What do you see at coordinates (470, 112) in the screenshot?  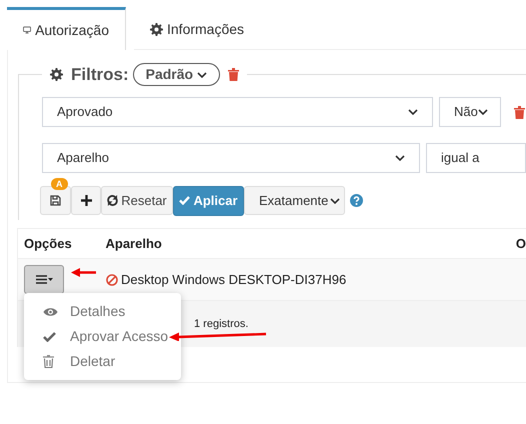 I see `operator-select: Não` at bounding box center [470, 112].